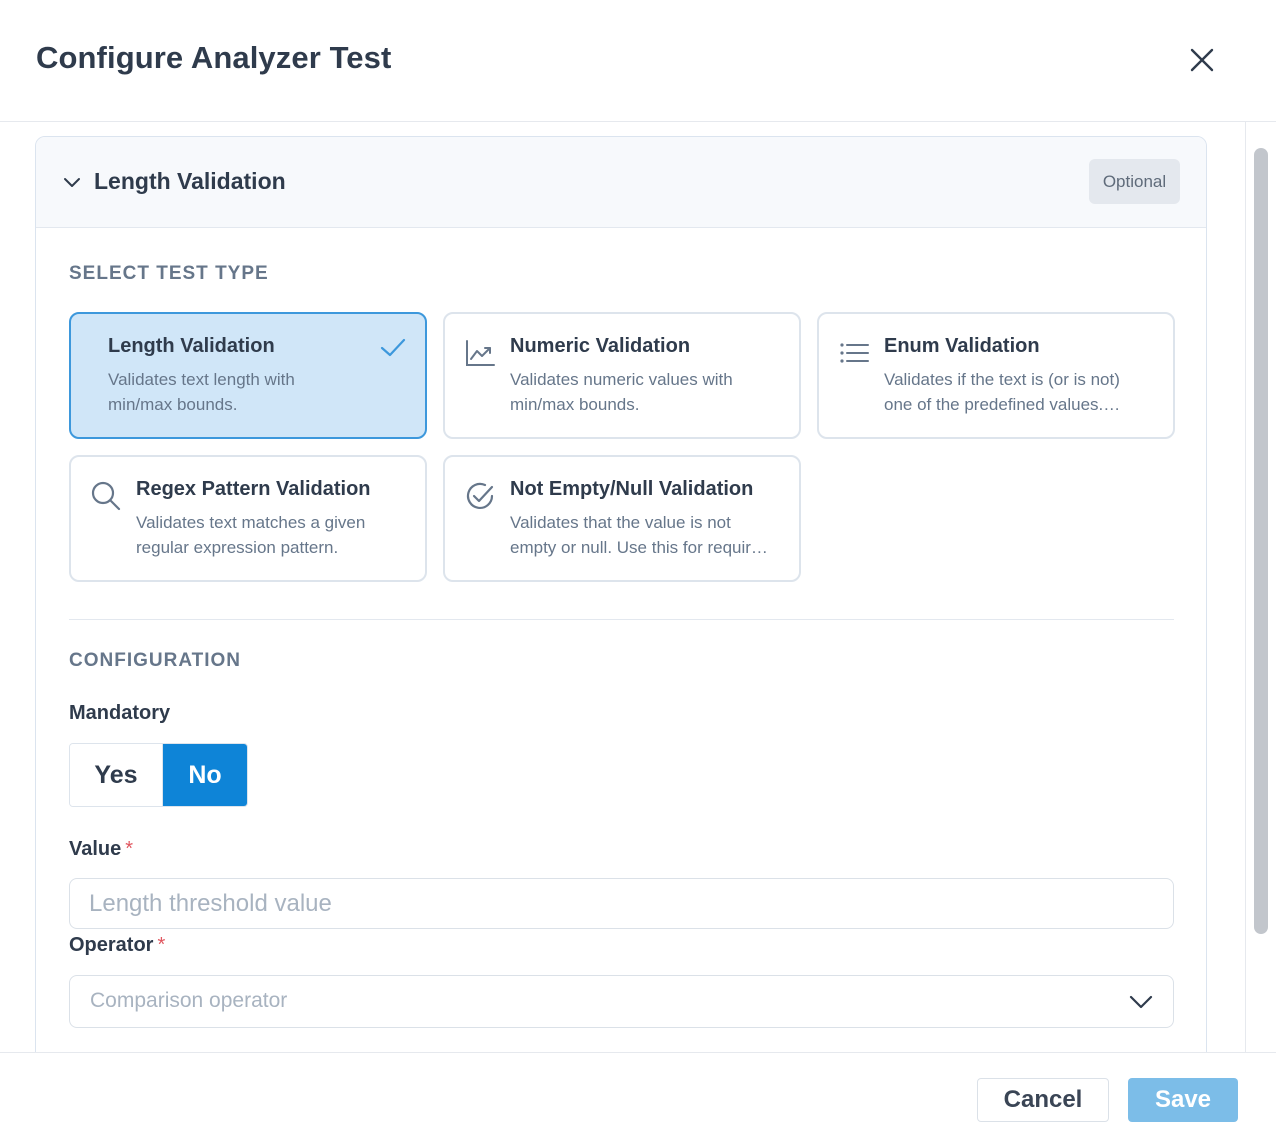  Describe the element at coordinates (191, 346) in the screenshot. I see `card-title: Length Validation` at that location.